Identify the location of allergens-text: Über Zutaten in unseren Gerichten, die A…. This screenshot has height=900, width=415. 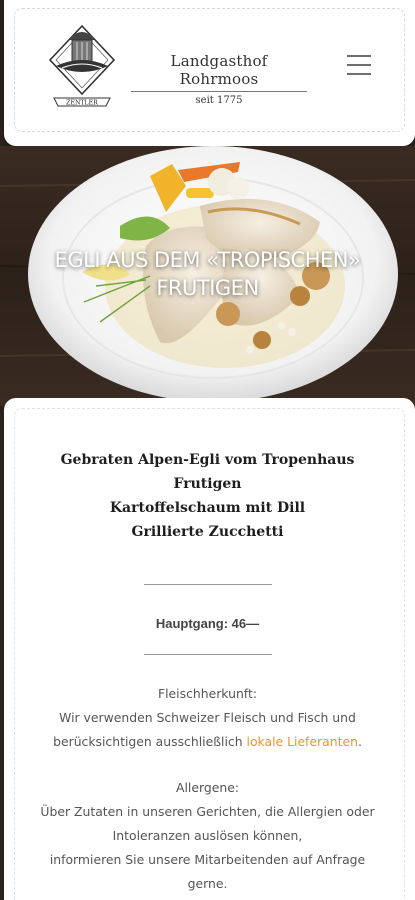
(207, 811).